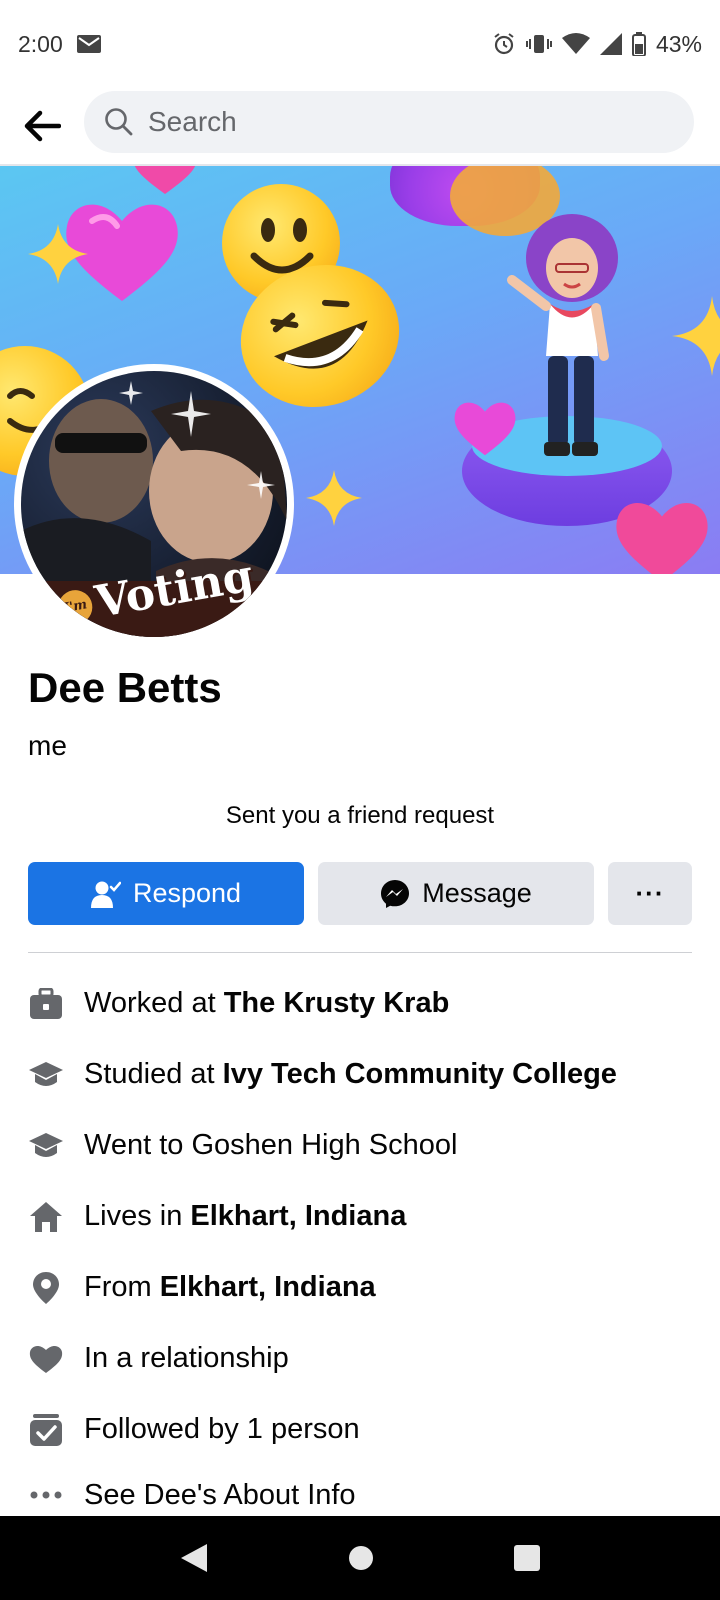 This screenshot has width=720, height=1600. What do you see at coordinates (638, 44) in the screenshot?
I see `battery-icon` at bounding box center [638, 44].